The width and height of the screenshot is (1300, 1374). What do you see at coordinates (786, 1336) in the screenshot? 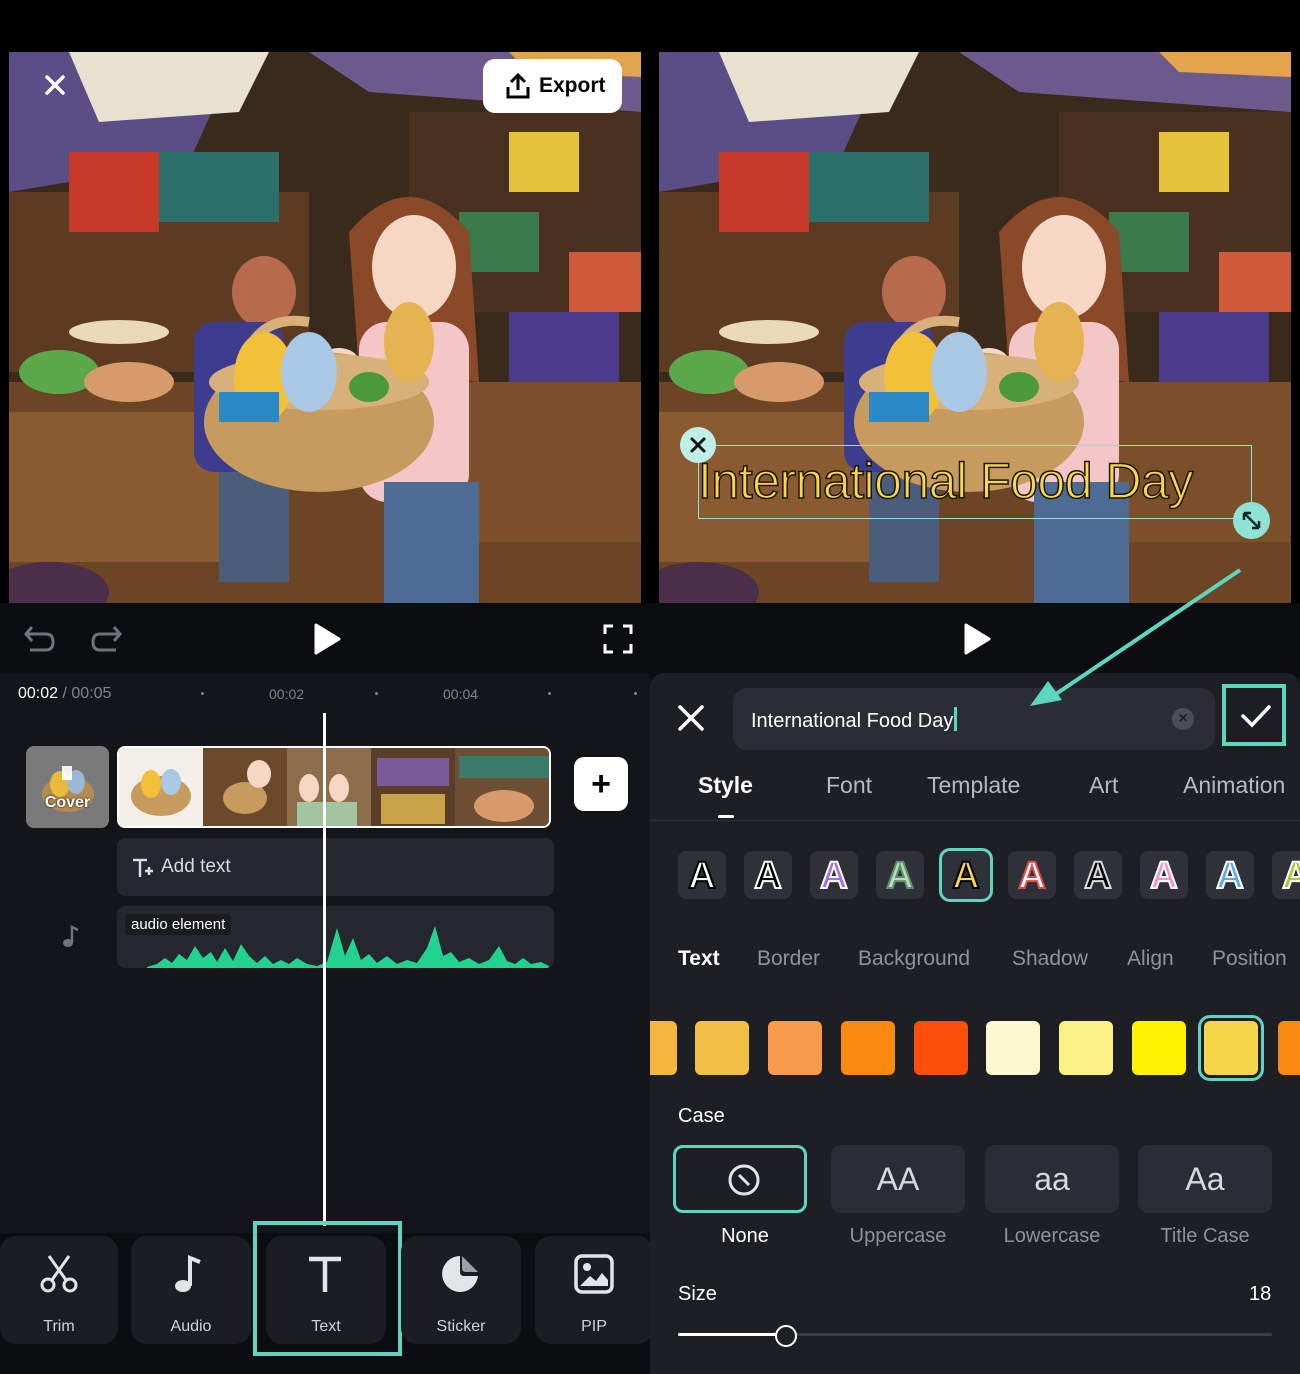
I see `size-slider-thumb` at bounding box center [786, 1336].